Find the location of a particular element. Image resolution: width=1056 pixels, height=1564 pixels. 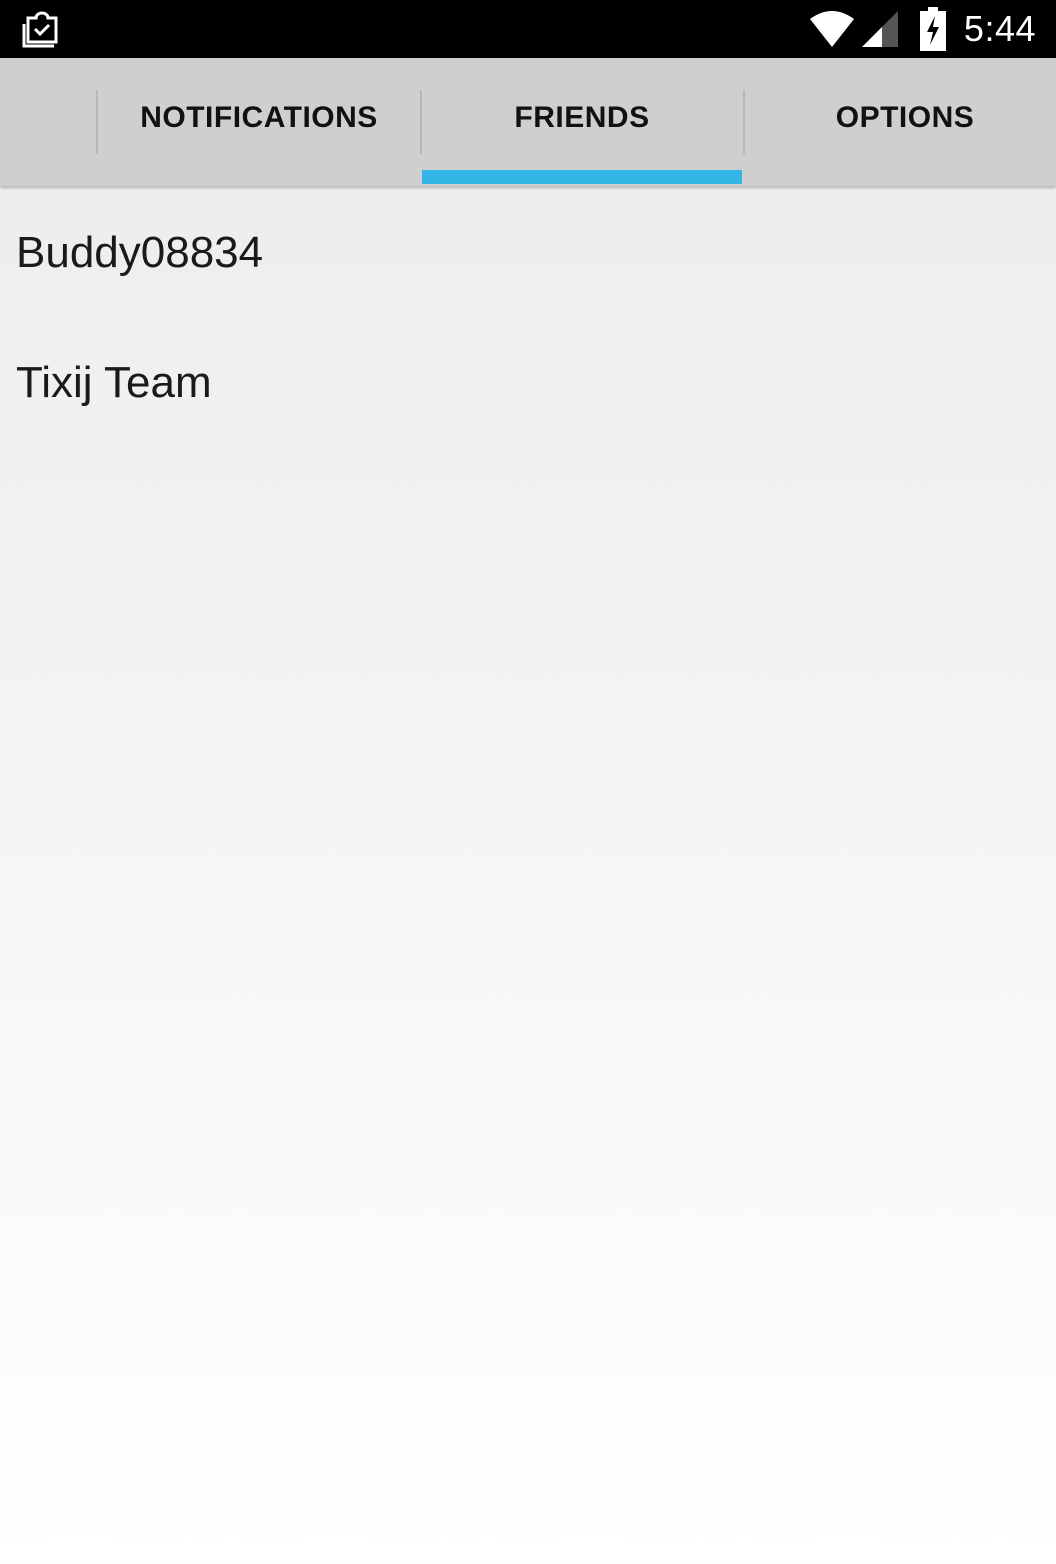

tab-notifications: NOTIFICATIONS is located at coordinates (259, 122).